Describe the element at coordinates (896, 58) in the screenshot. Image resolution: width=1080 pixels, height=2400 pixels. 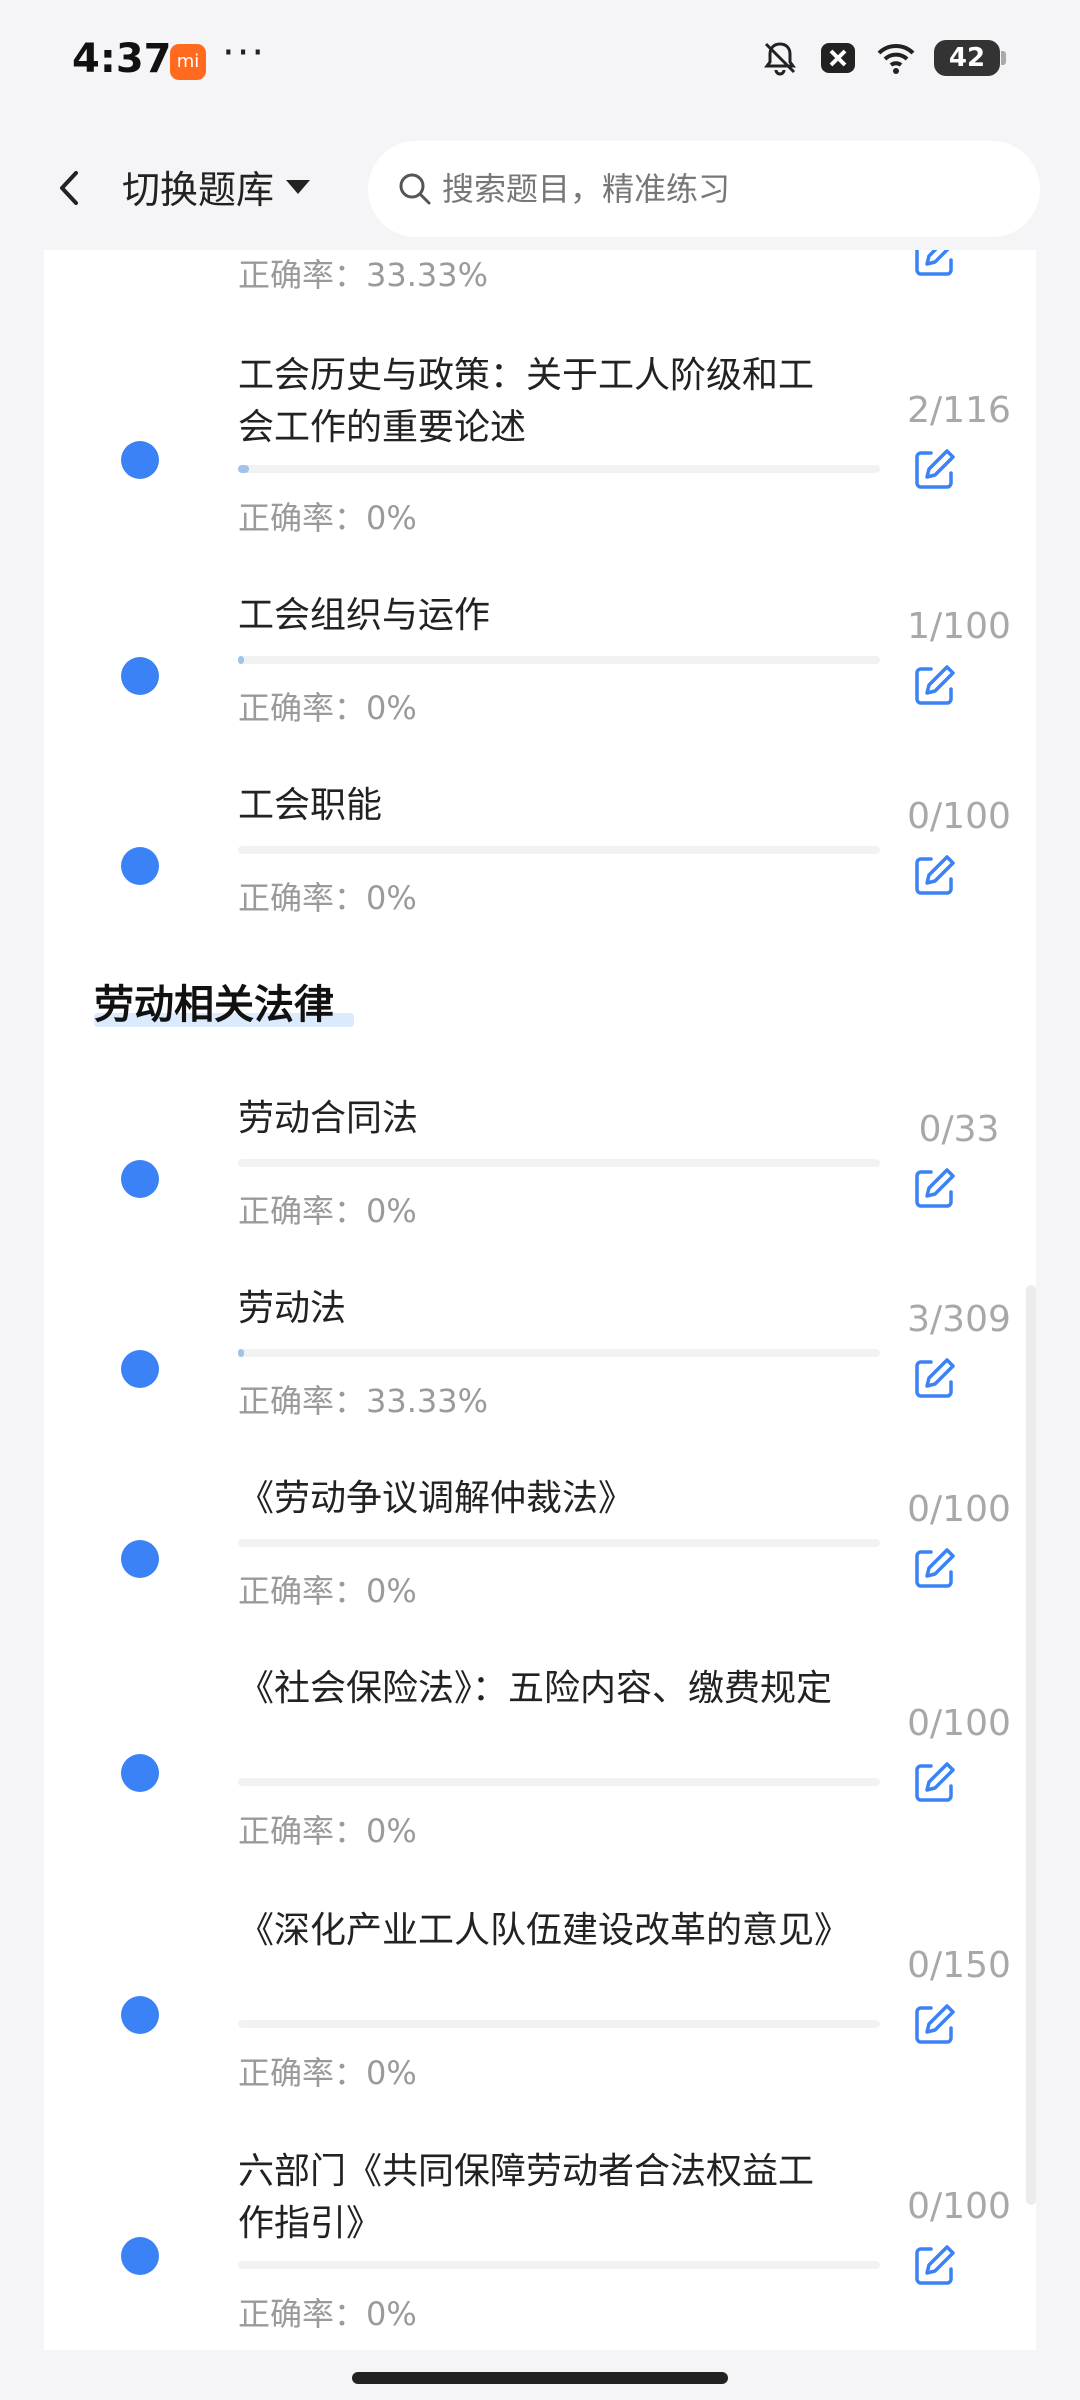
I see `wifi-icon` at that location.